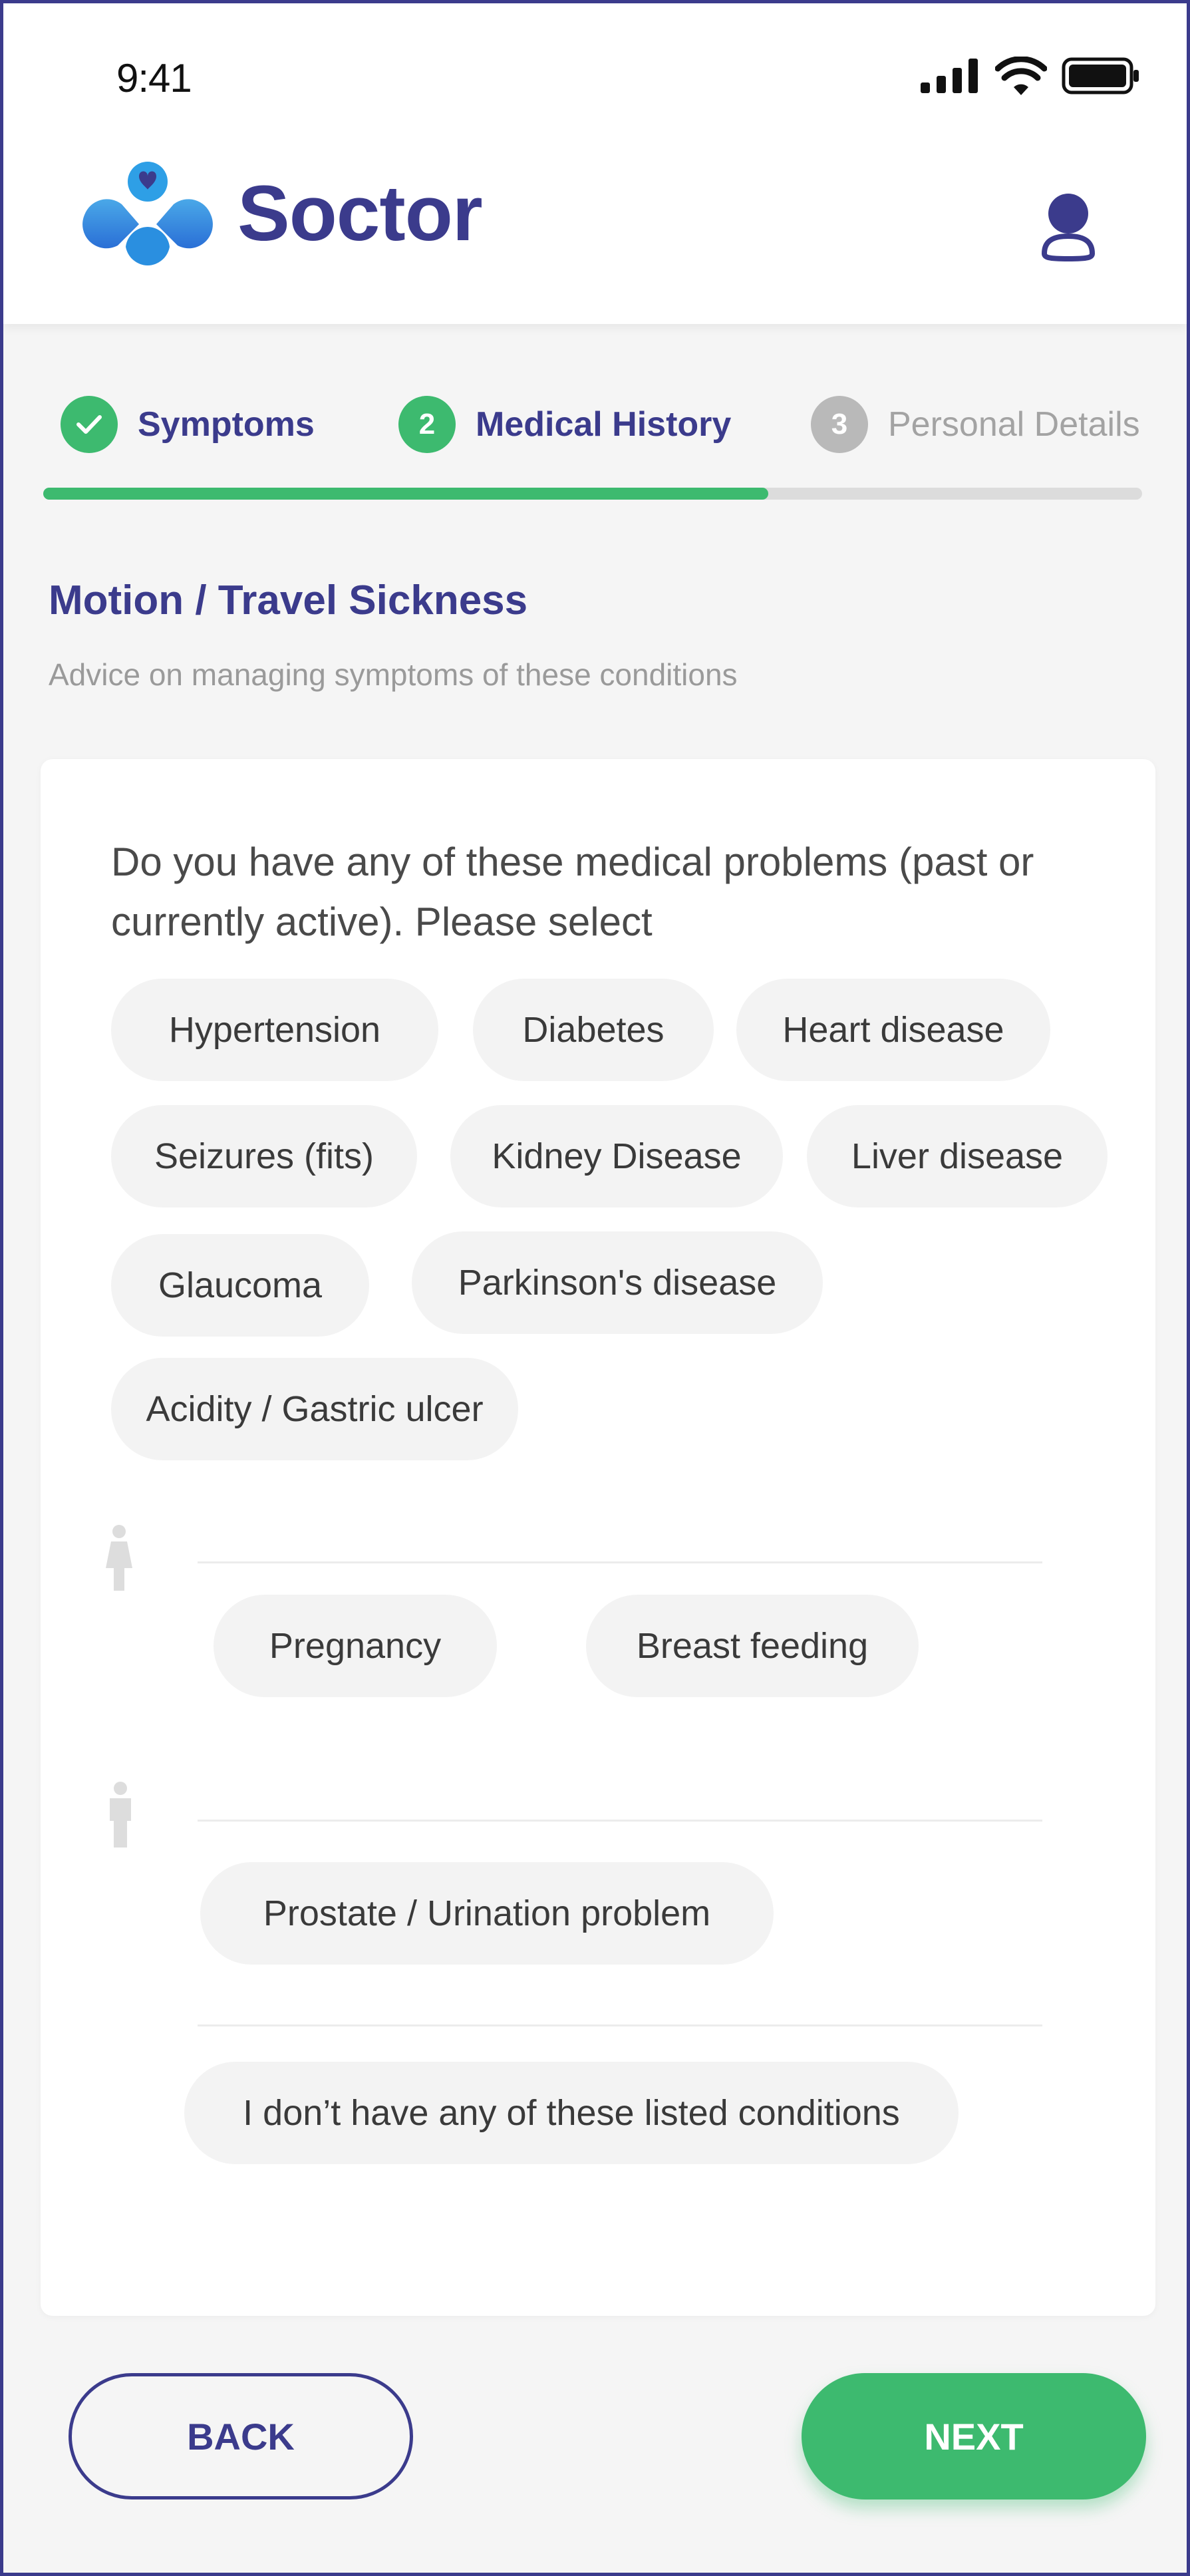 This screenshot has width=1190, height=2576. What do you see at coordinates (120, 1815) in the screenshot?
I see `male-icon` at bounding box center [120, 1815].